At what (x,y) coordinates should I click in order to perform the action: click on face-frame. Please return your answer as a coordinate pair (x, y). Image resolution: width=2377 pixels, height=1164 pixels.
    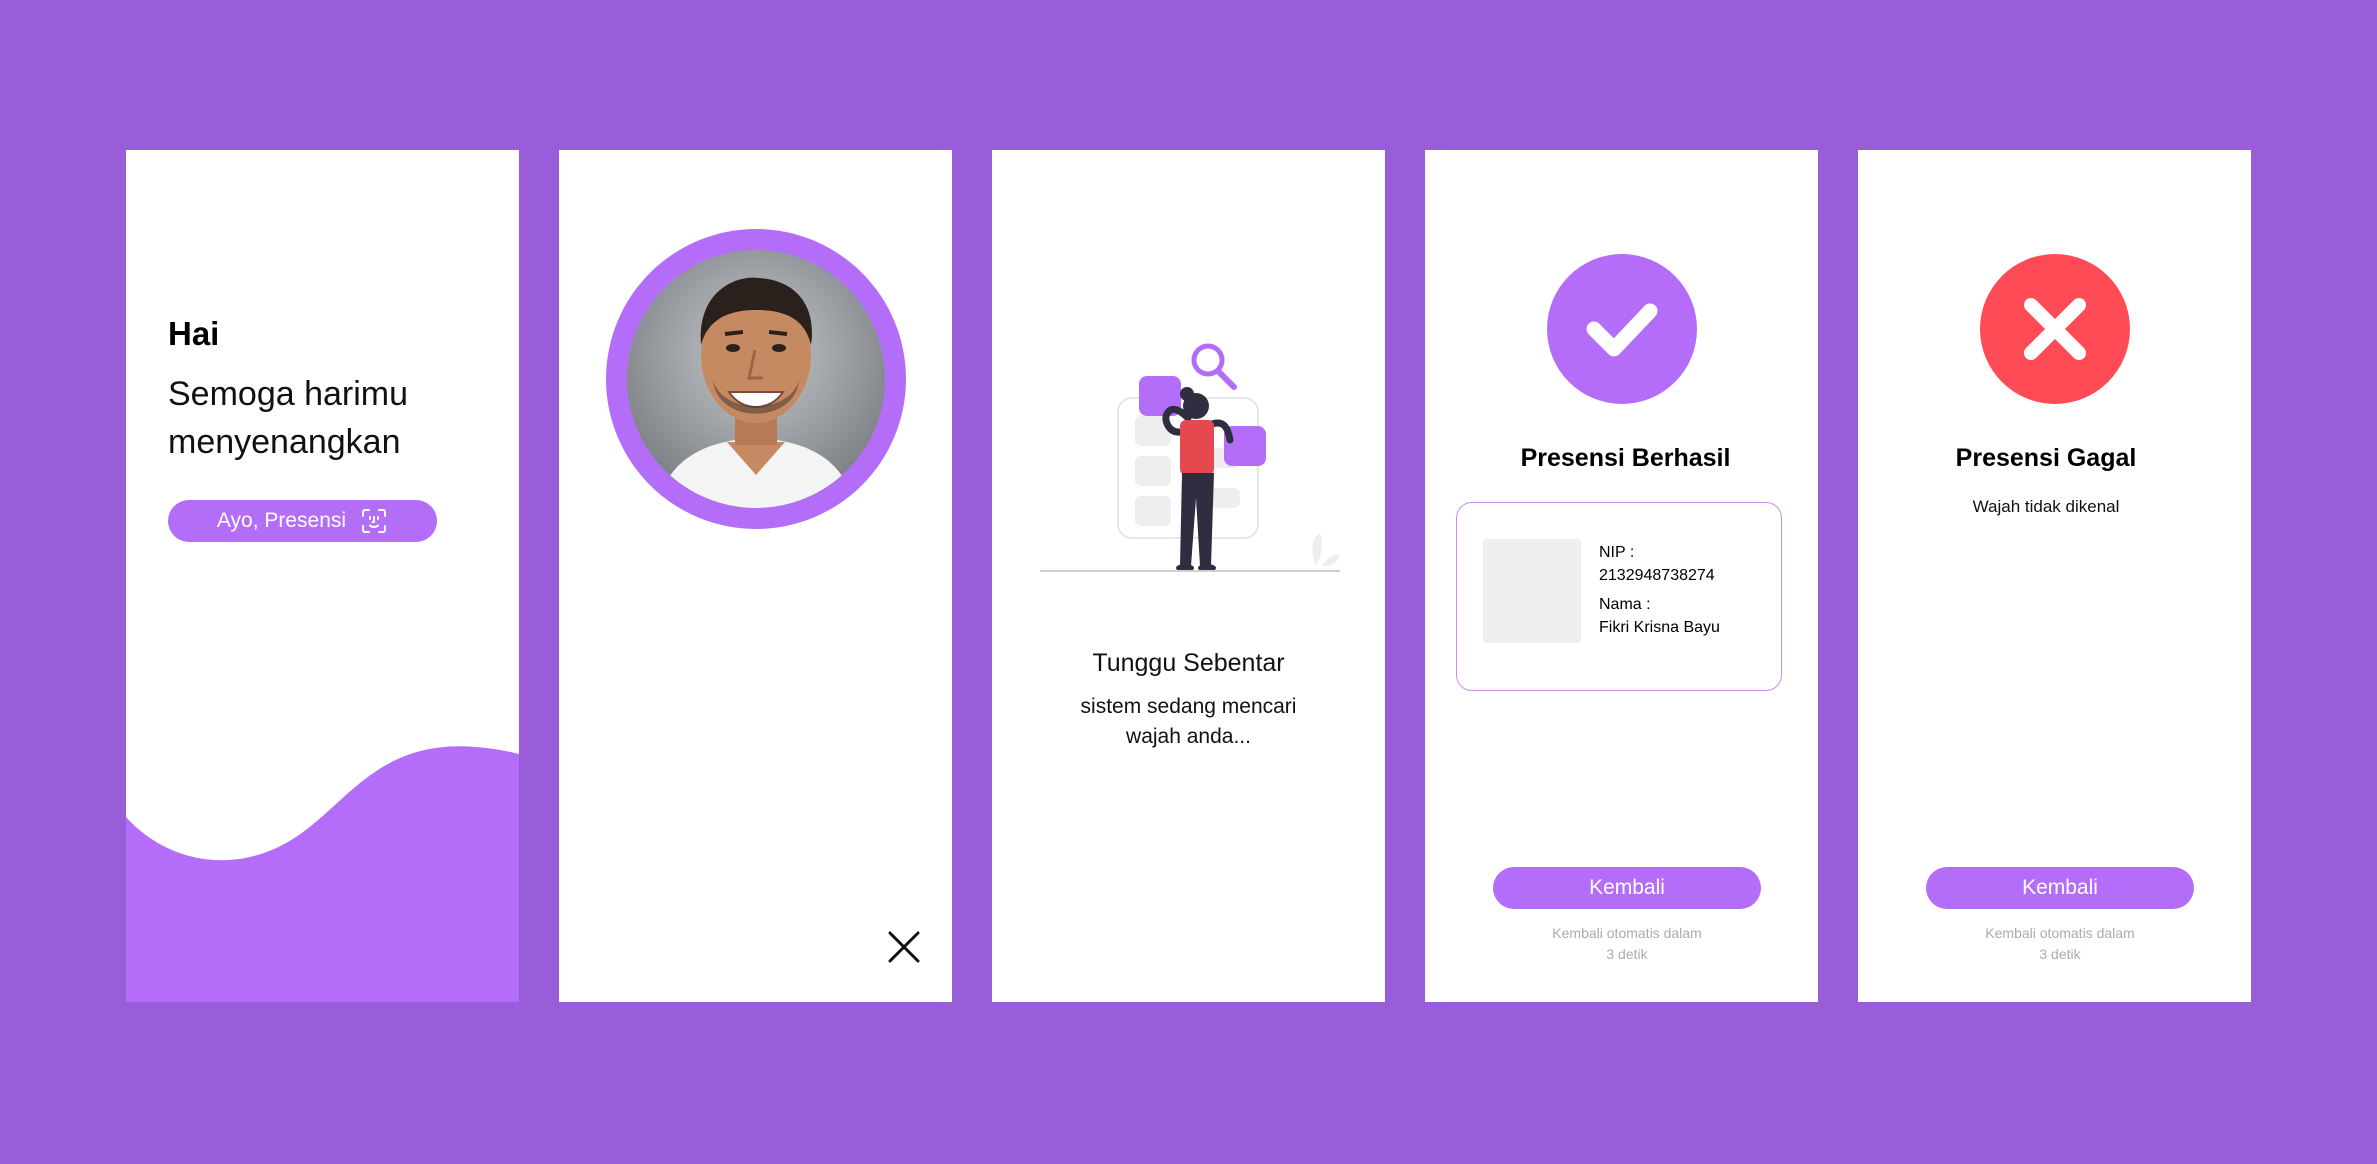
    Looking at the image, I should click on (756, 379).